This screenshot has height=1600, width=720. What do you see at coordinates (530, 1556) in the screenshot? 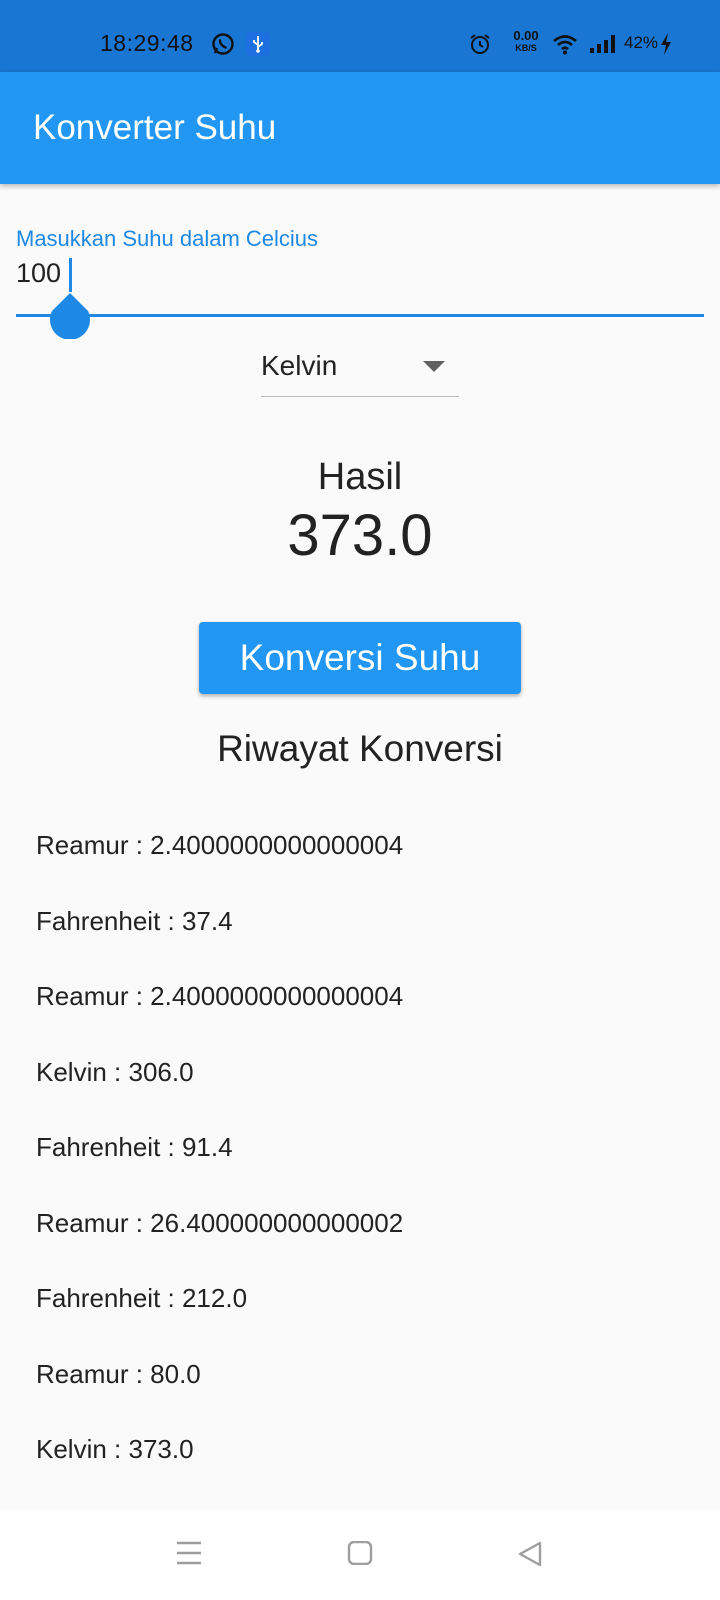
I see `back-icon` at bounding box center [530, 1556].